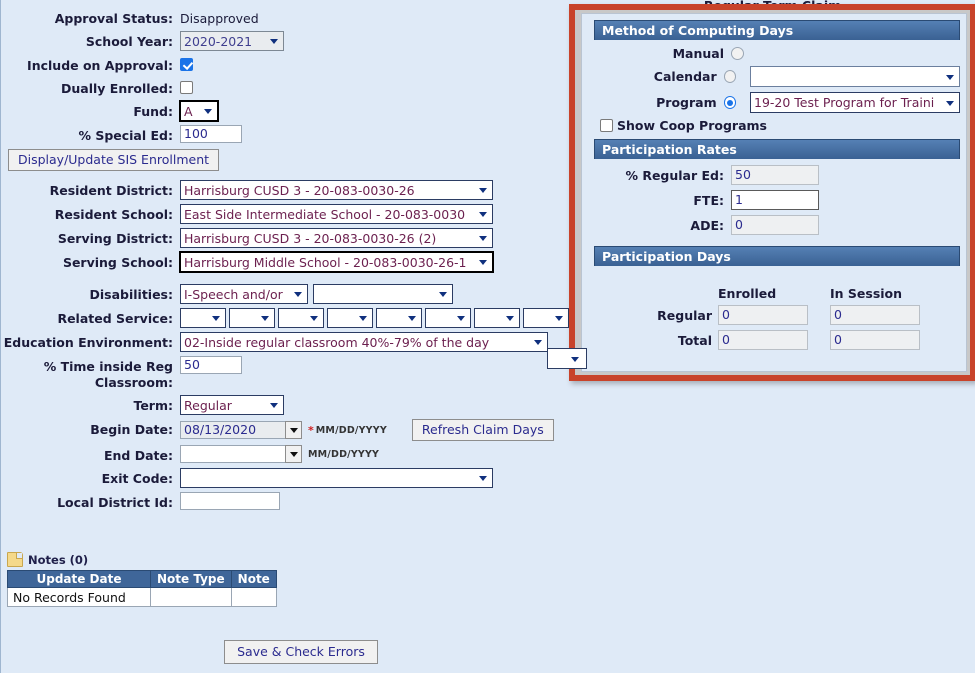 The height and width of the screenshot is (673, 975). I want to click on rates-row-pct-regular-ed: % Regular Ed:, so click(777, 175).